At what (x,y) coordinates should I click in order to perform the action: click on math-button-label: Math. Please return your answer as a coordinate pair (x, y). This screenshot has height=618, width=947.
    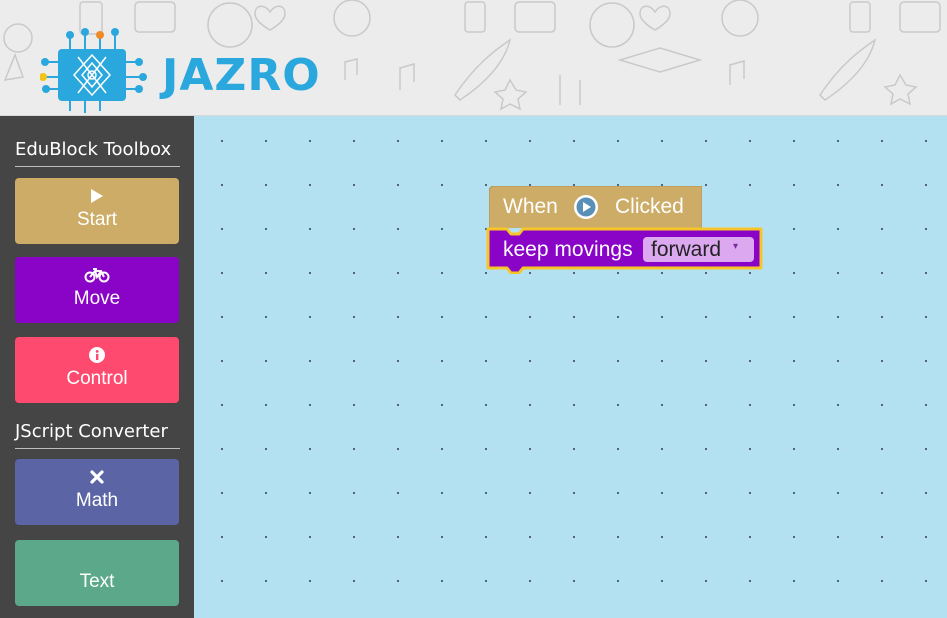
    Looking at the image, I should click on (97, 500).